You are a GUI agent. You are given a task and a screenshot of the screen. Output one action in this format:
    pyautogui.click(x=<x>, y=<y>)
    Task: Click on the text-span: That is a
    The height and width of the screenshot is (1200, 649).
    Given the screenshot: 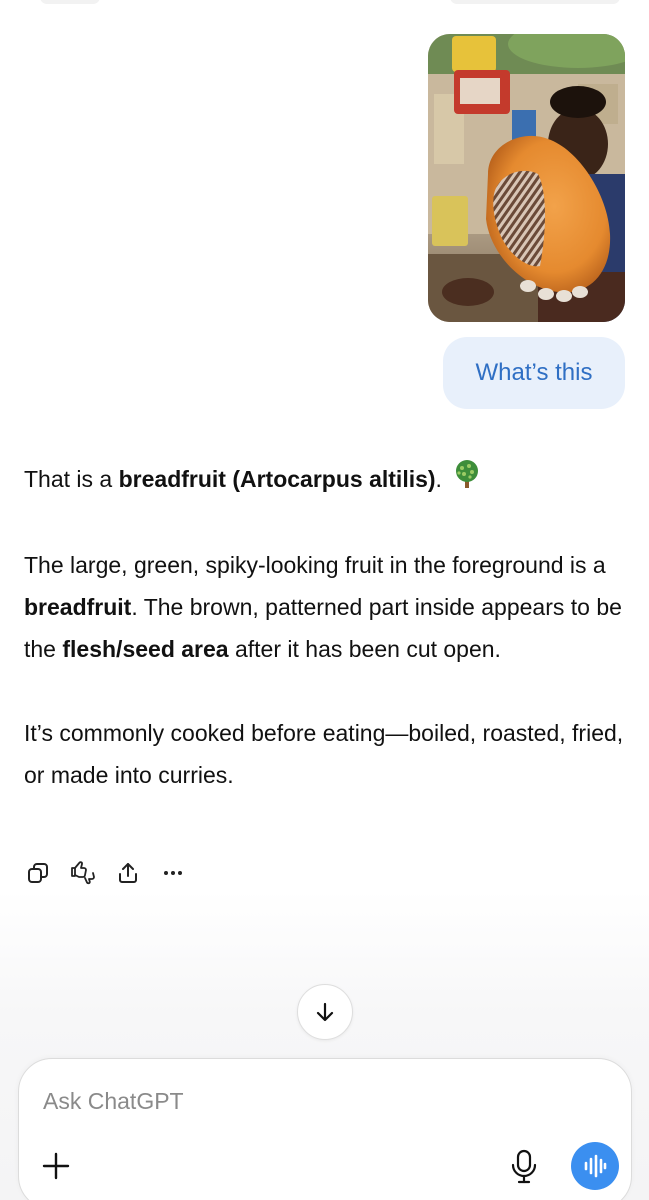 What is the action you would take?
    pyautogui.click(x=71, y=479)
    